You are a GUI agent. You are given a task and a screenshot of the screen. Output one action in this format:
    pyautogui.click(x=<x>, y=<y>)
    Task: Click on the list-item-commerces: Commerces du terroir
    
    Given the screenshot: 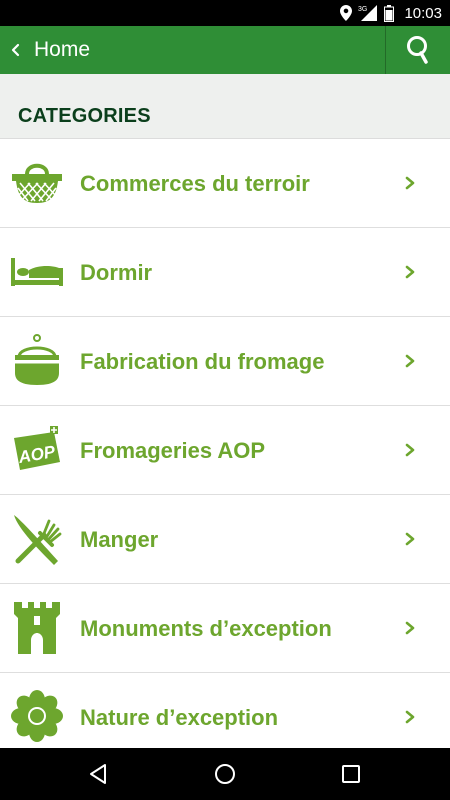 What is the action you would take?
    pyautogui.click(x=225, y=183)
    